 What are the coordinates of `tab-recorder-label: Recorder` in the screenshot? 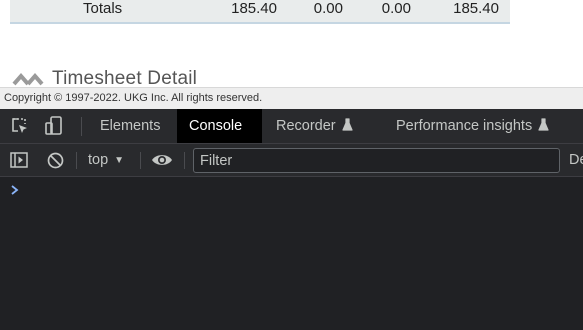 It's located at (306, 126).